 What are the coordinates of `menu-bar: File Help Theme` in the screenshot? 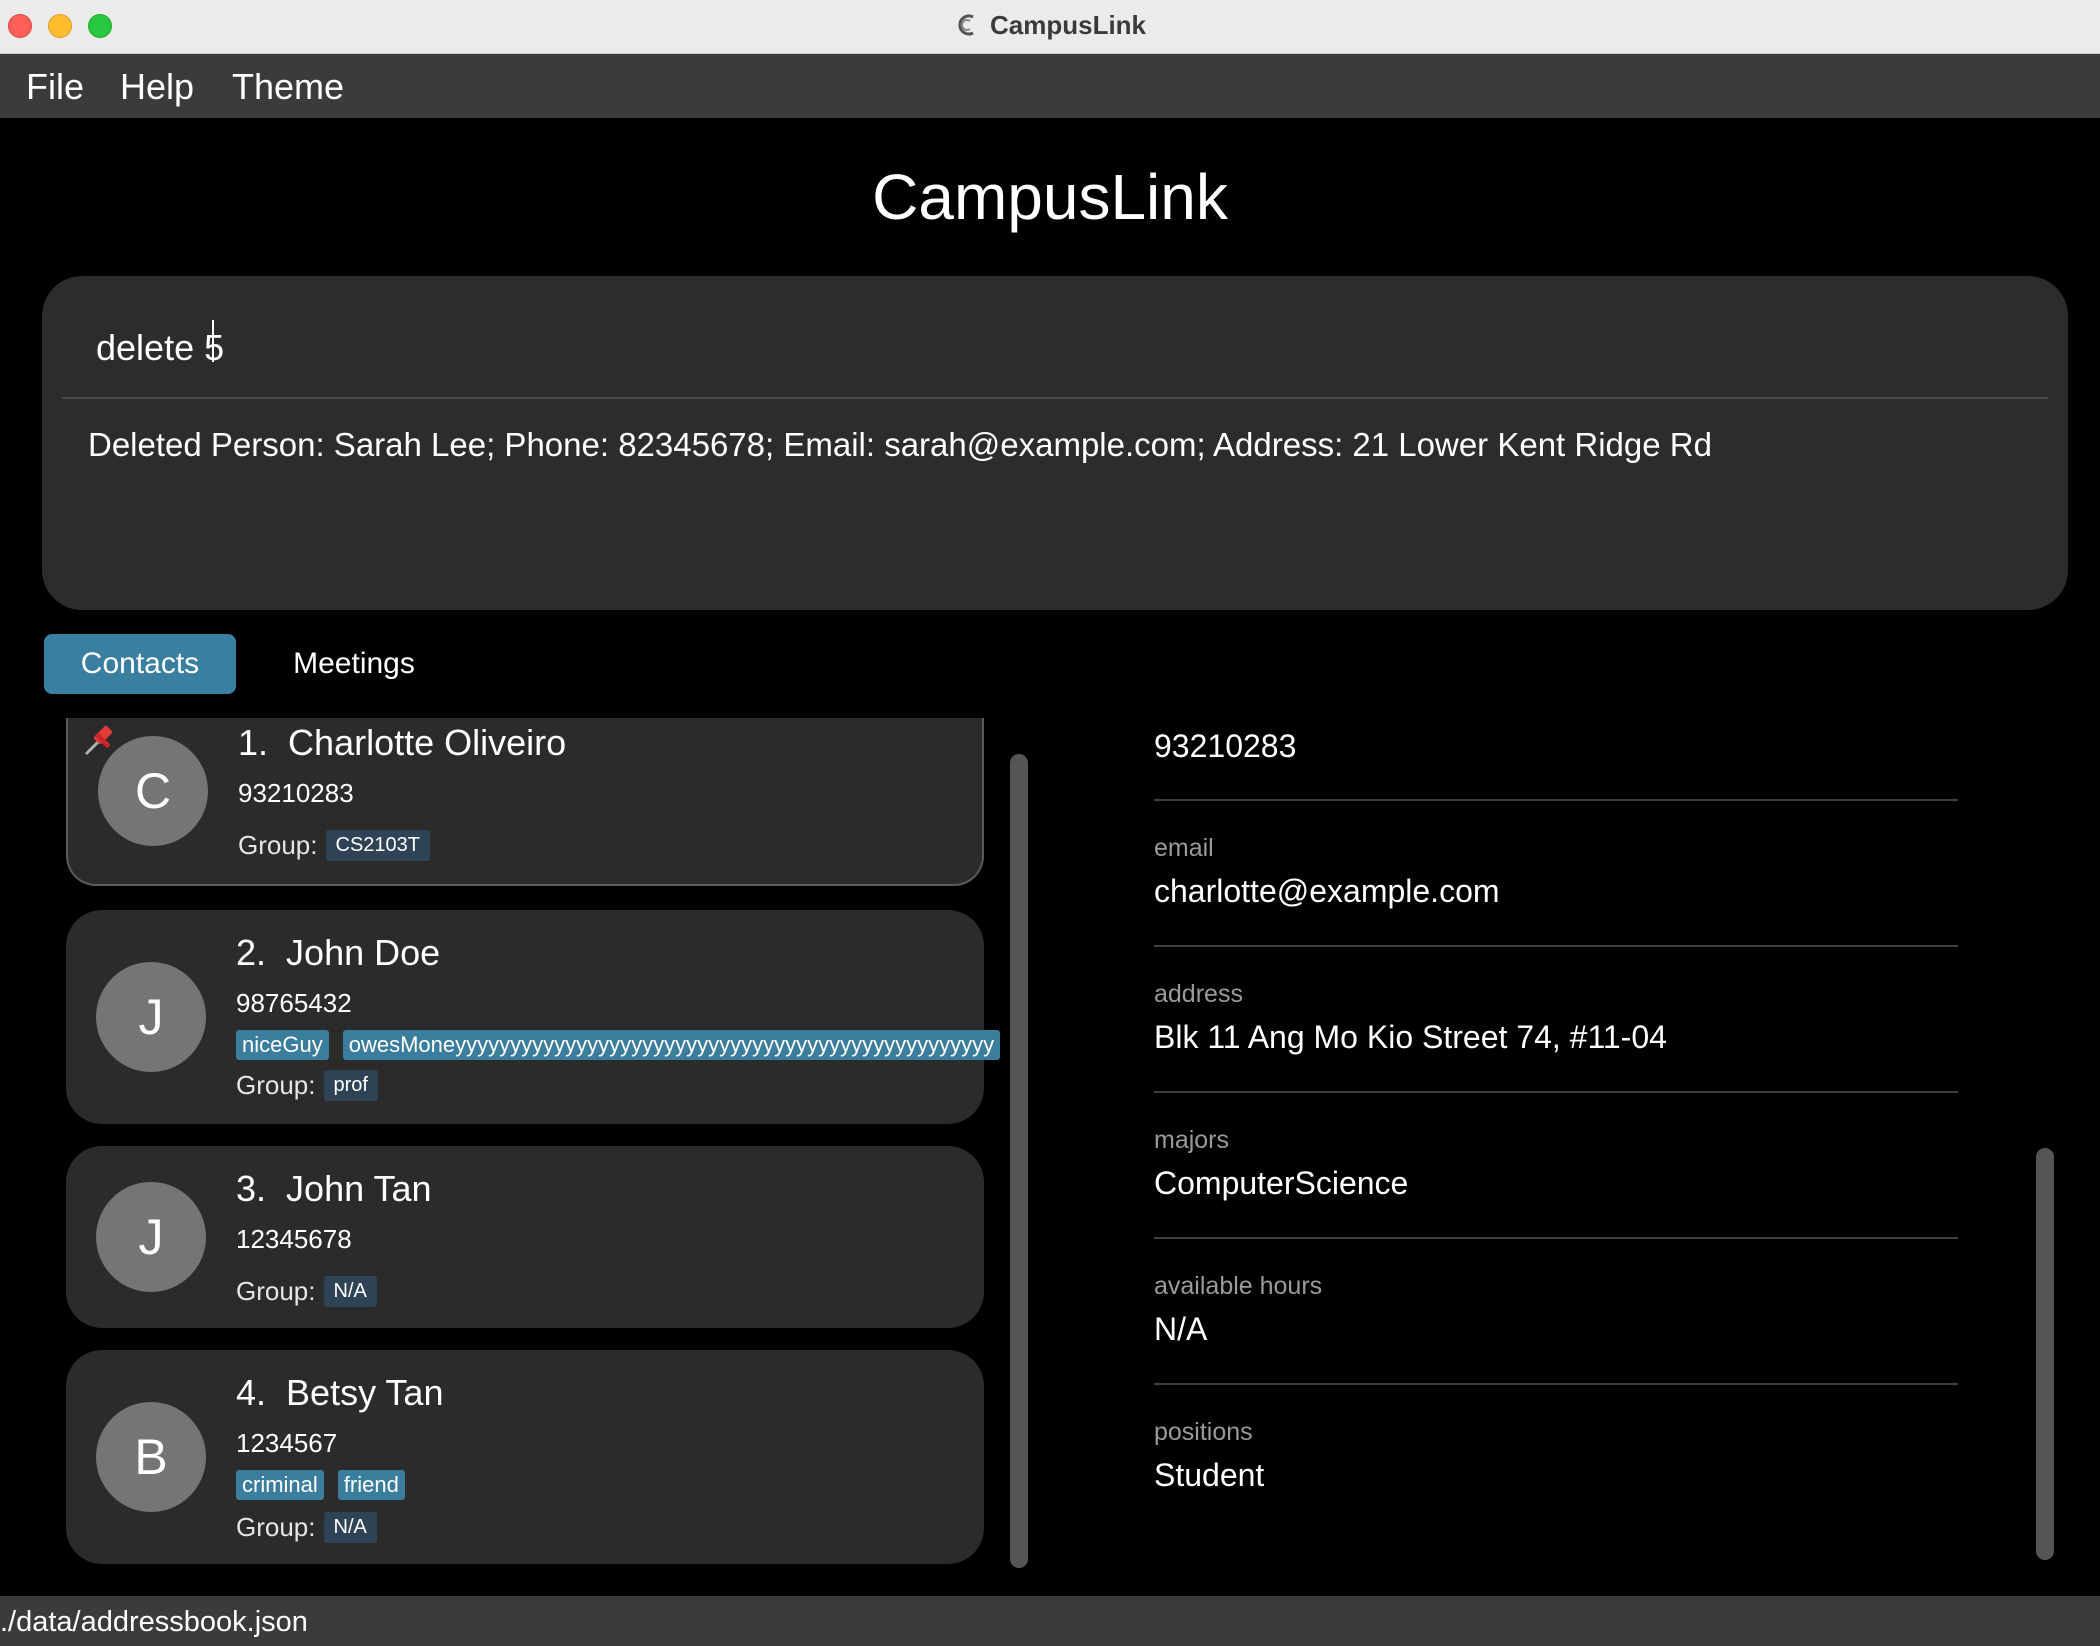 It's located at (1050, 86).